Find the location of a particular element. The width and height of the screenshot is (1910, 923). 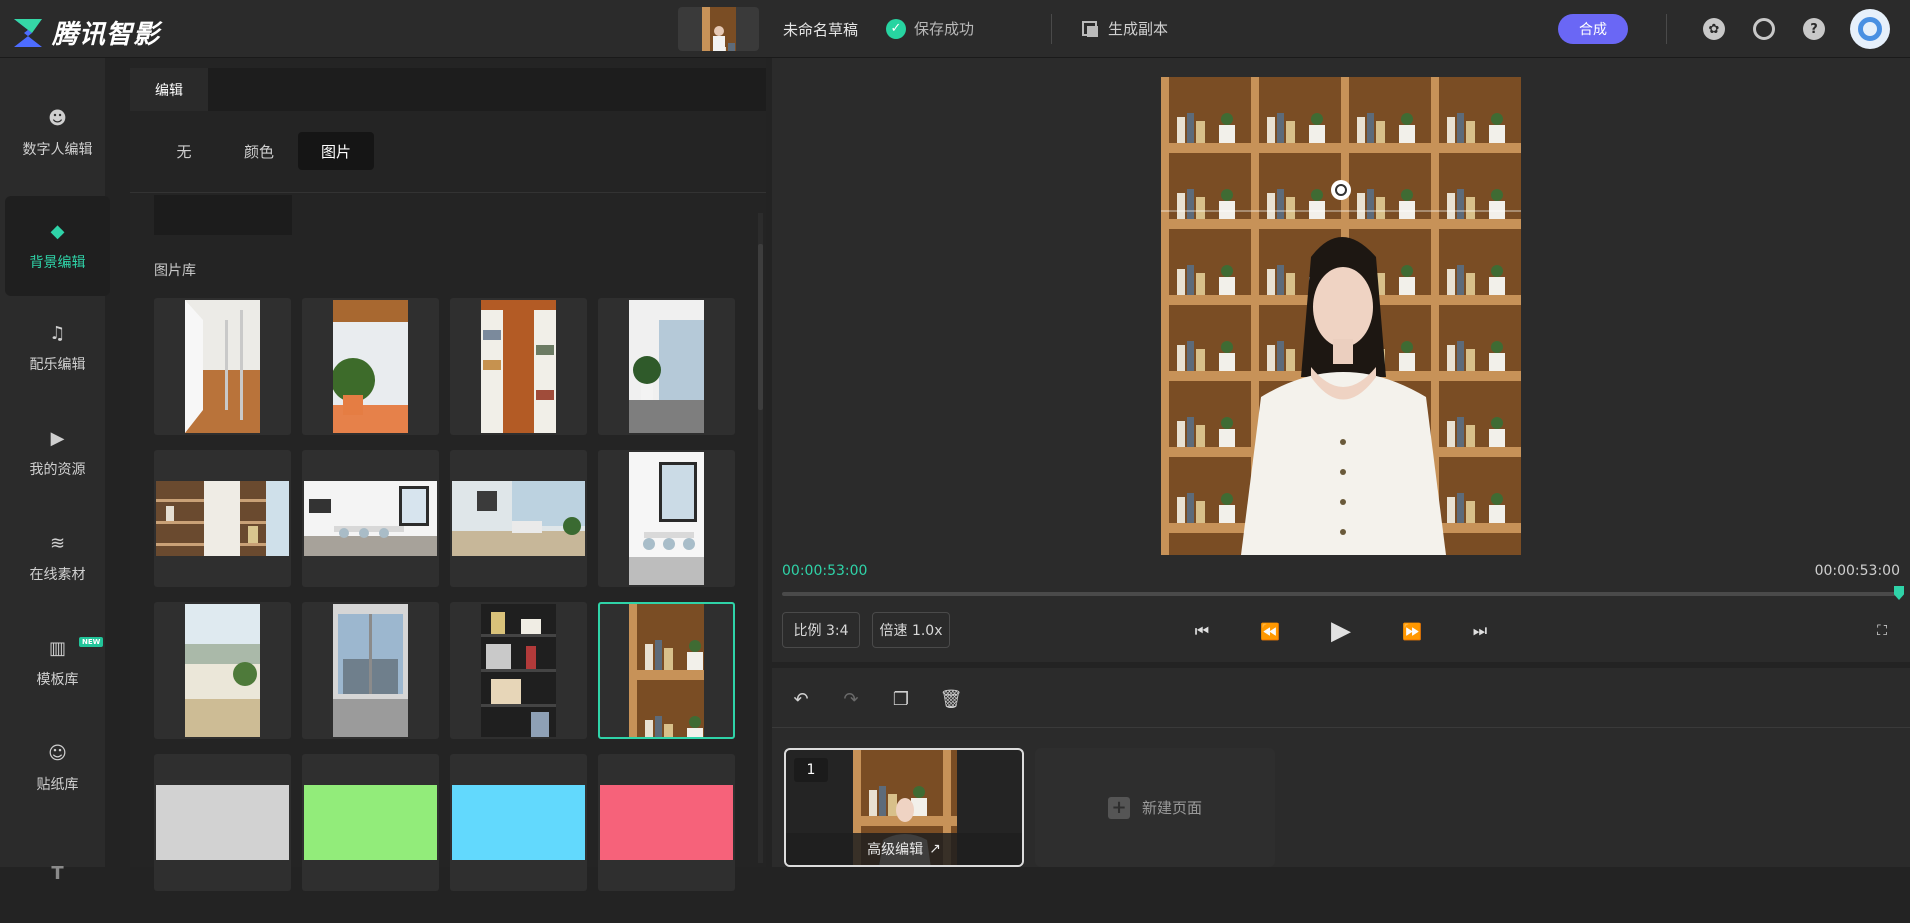

library-swatch-green is located at coordinates (370, 822).